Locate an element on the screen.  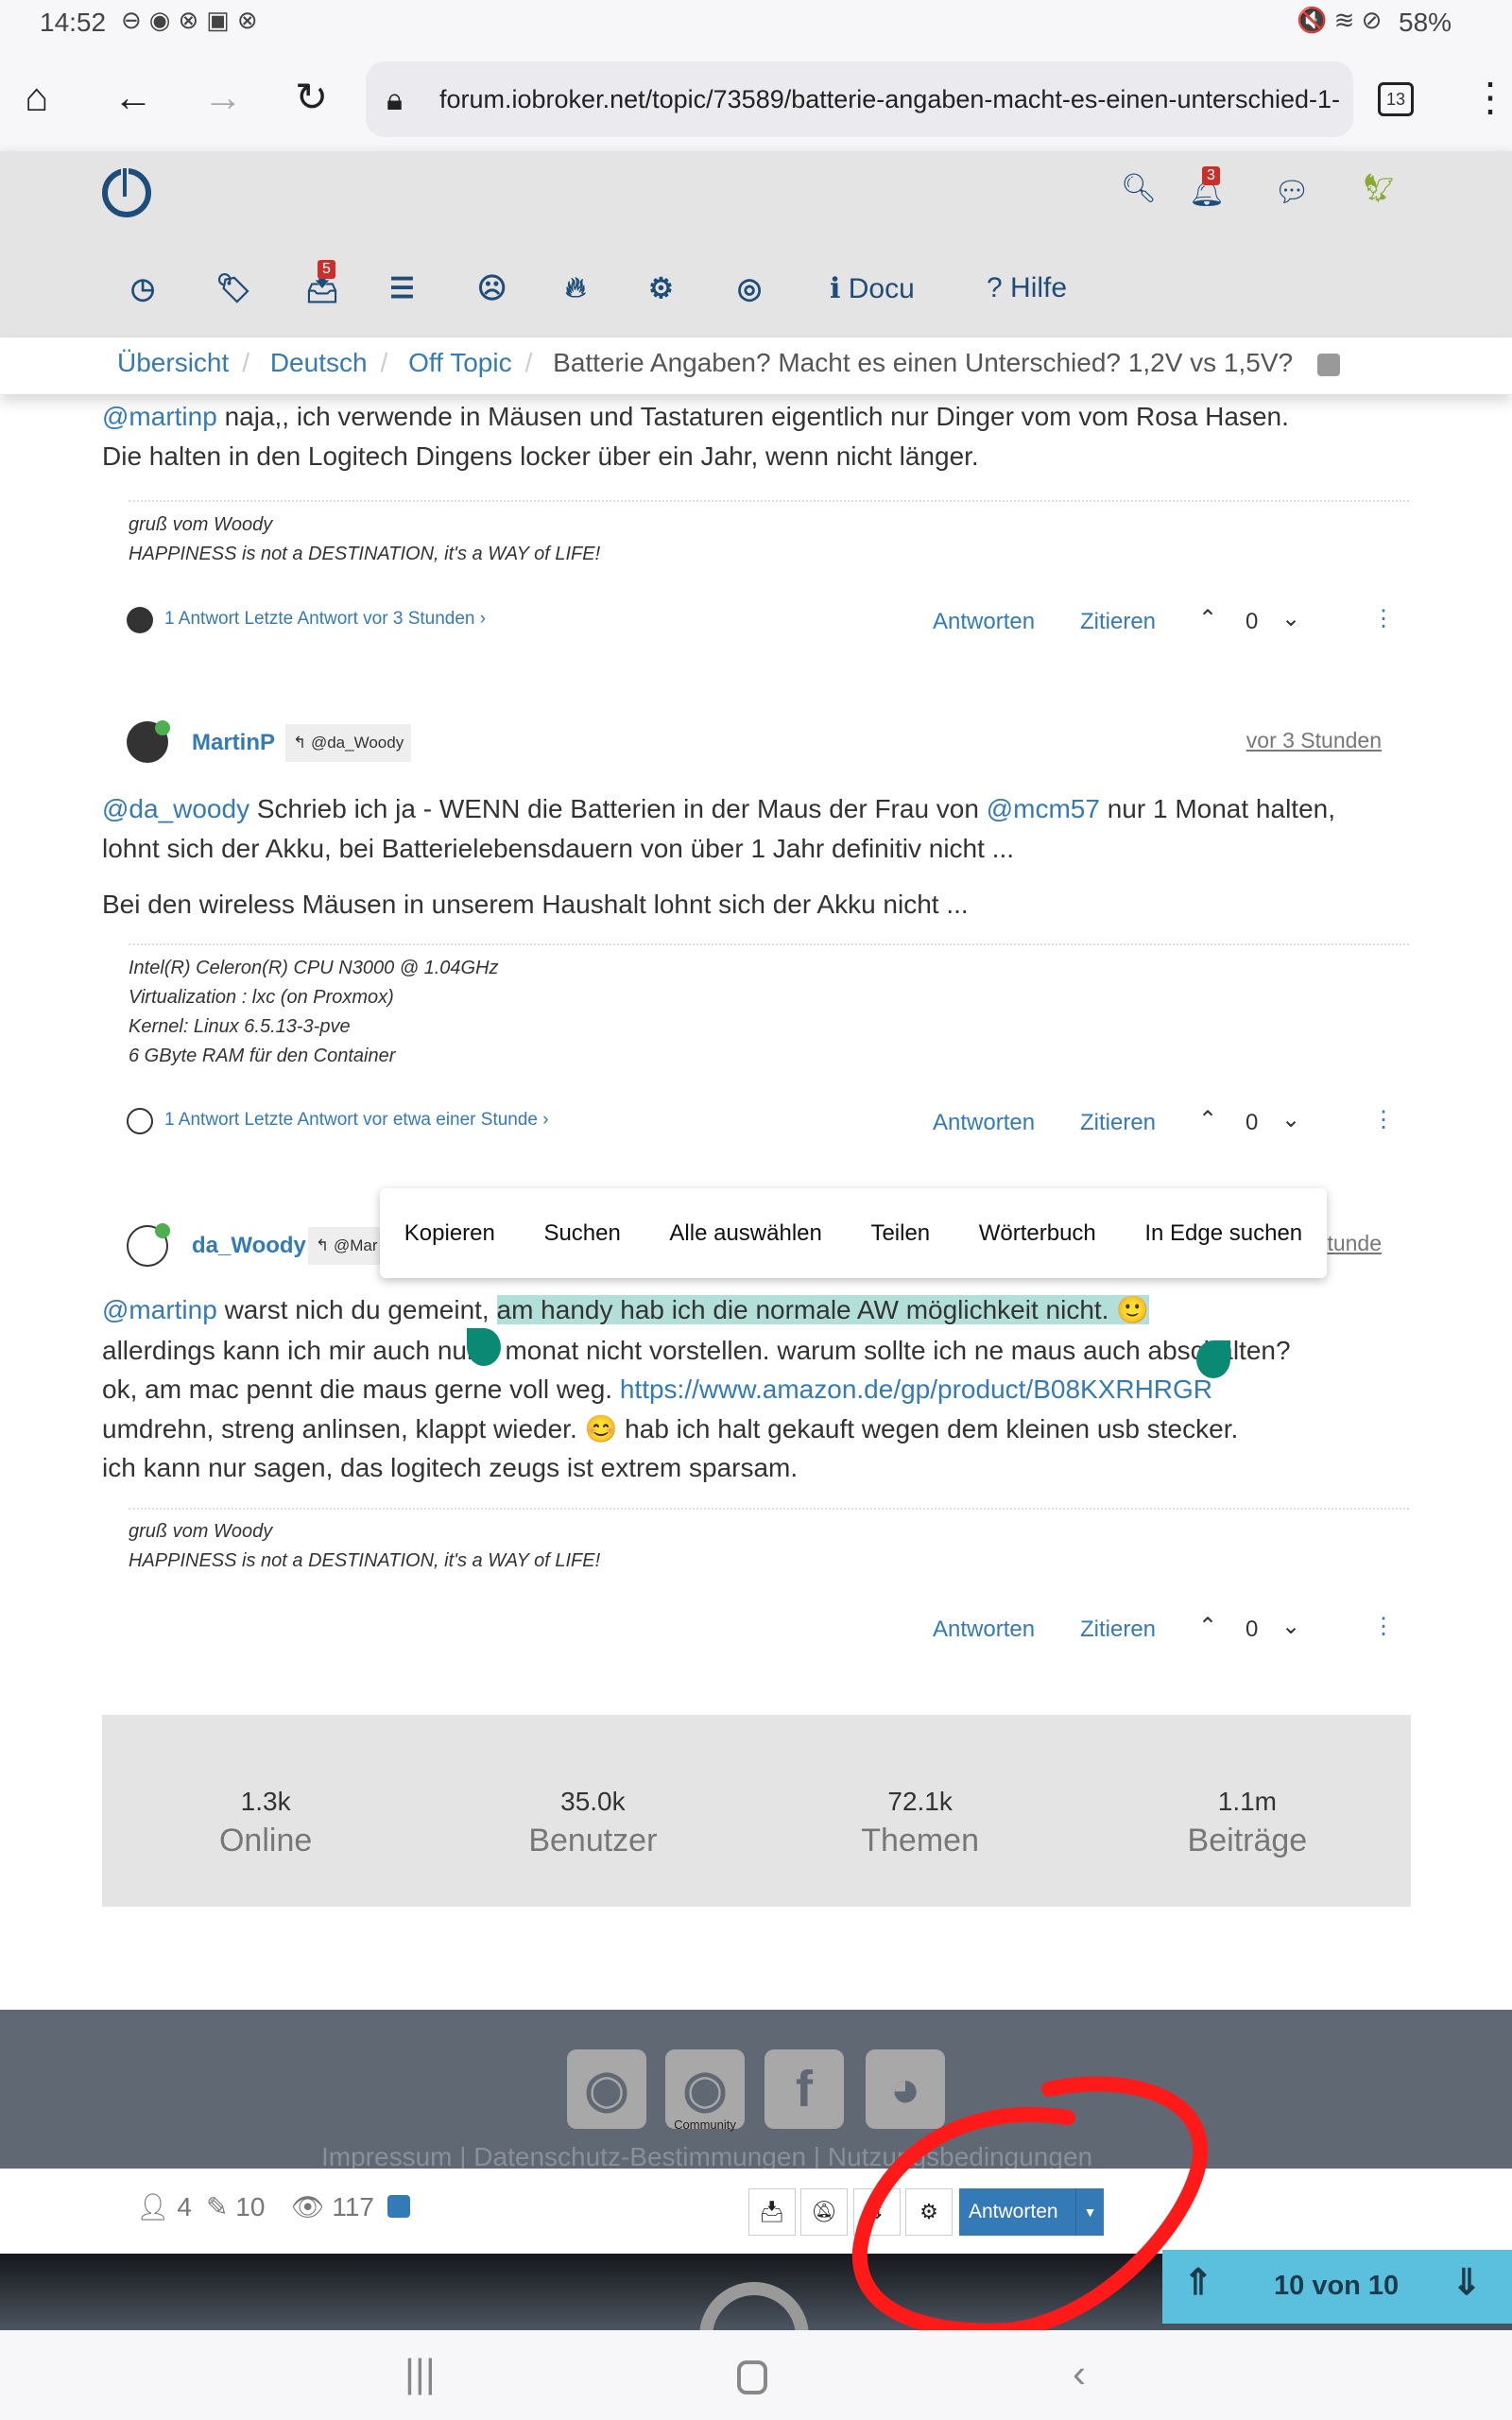
post-time: tunde is located at coordinates (1354, 1243).